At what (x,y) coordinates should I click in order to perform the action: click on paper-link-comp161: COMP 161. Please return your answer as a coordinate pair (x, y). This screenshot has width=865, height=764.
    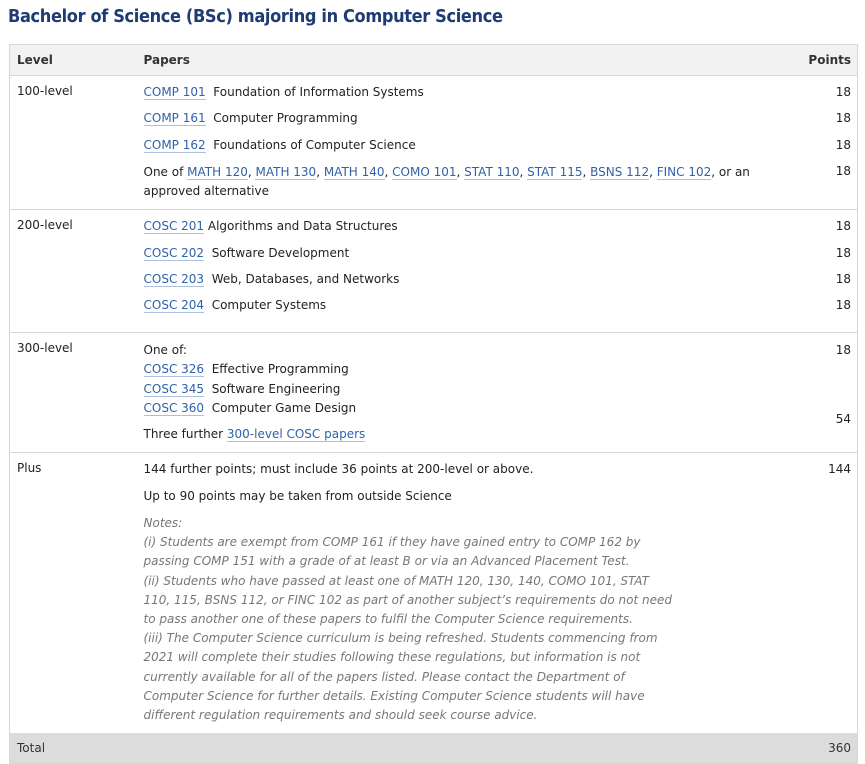
    Looking at the image, I should click on (174, 119).